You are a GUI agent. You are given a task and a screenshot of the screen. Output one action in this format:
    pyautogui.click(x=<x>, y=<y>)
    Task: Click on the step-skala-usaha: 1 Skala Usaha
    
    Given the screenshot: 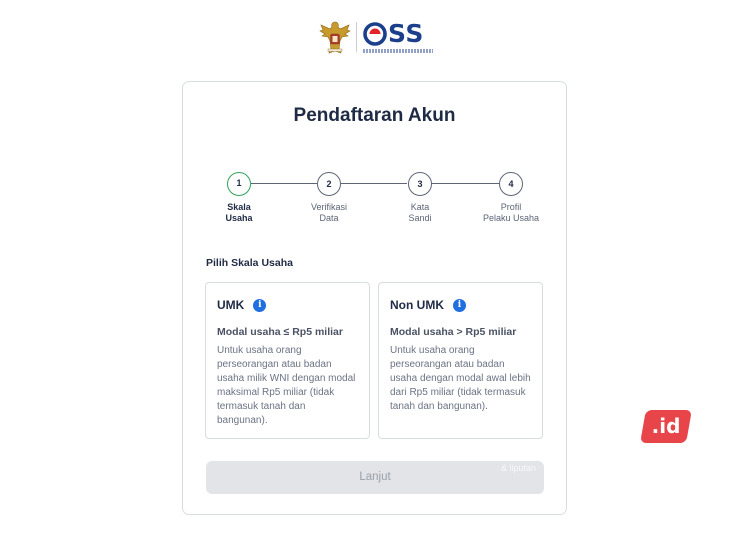 What is the action you would take?
    pyautogui.click(x=239, y=198)
    